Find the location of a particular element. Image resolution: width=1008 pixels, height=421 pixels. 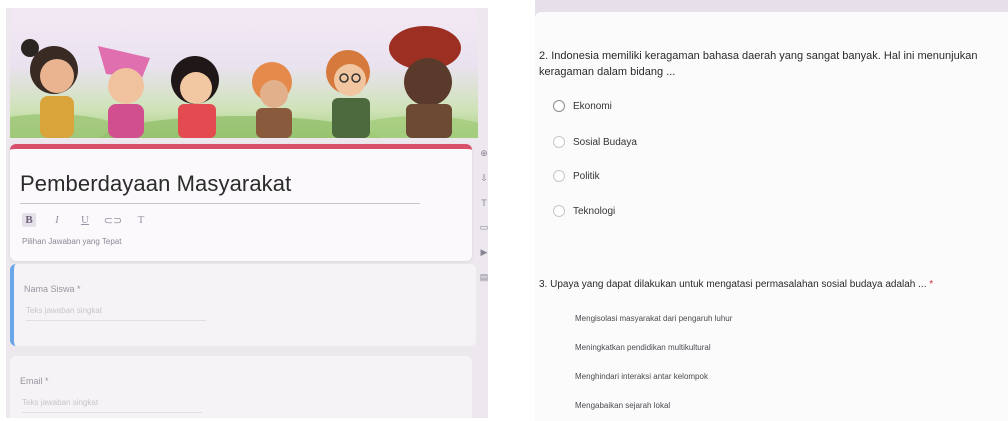

option-politik: Politik is located at coordinates (576, 176).